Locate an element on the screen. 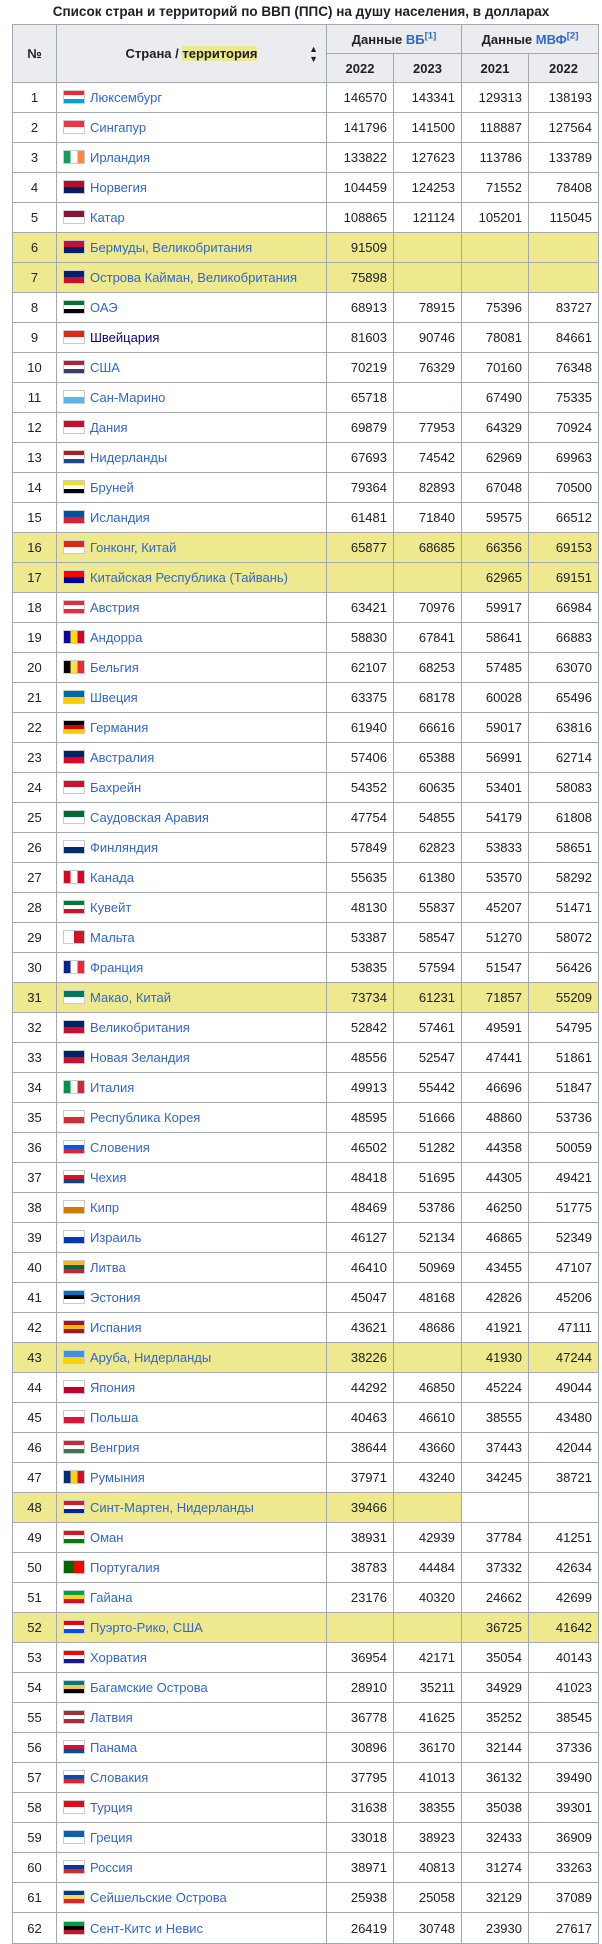  country-link: Латвия is located at coordinates (111, 1717).